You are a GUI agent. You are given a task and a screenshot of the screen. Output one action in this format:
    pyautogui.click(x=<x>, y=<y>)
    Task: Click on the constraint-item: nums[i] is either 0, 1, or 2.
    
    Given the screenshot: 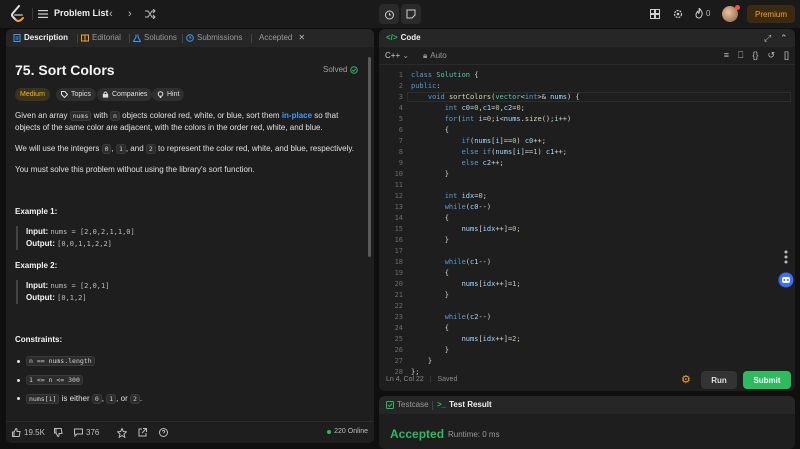 What is the action you would take?
    pyautogui.click(x=79, y=399)
    